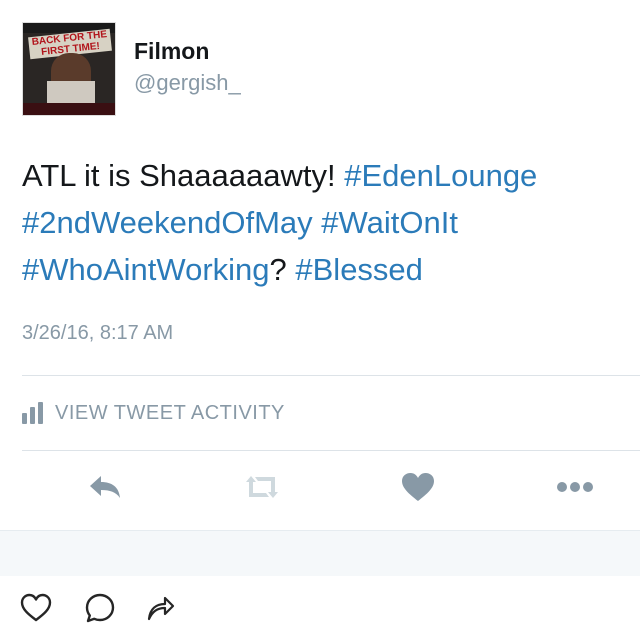  Describe the element at coordinates (317, 222) in the screenshot. I see `tweet-text-segment` at that location.